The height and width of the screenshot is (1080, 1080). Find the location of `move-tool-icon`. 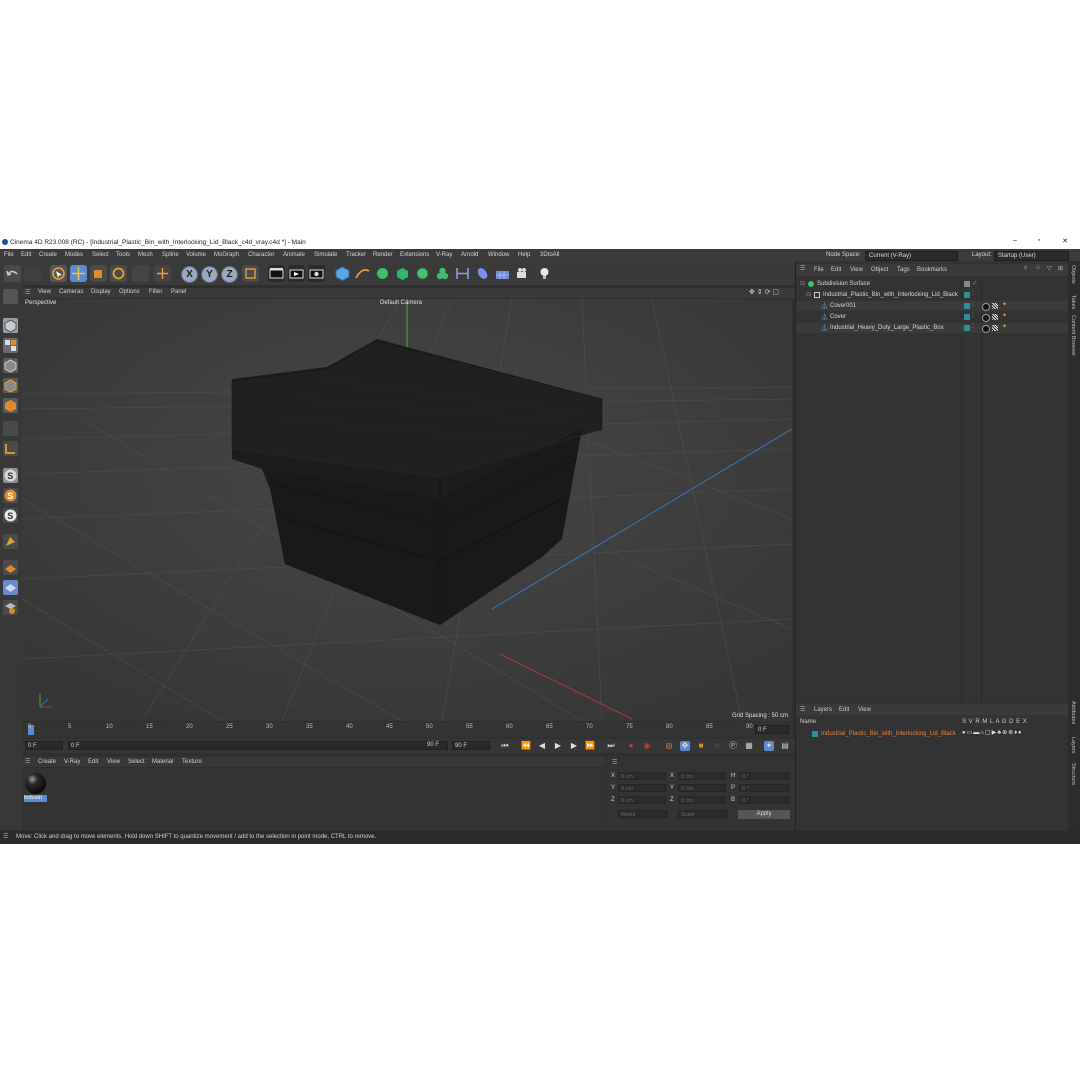

move-tool-icon is located at coordinates (78, 273).